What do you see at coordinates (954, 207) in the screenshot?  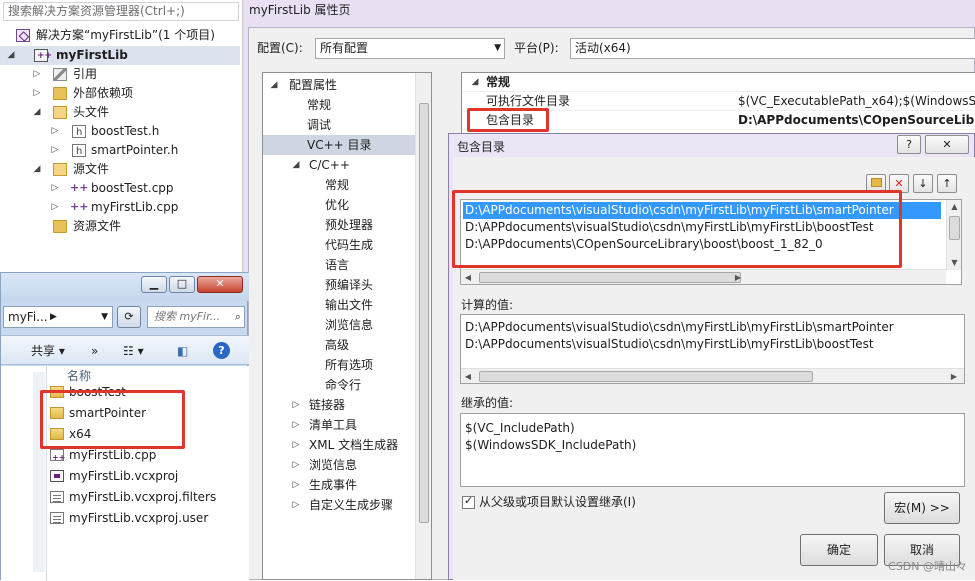 I see `scroll-up-icon: ▲` at bounding box center [954, 207].